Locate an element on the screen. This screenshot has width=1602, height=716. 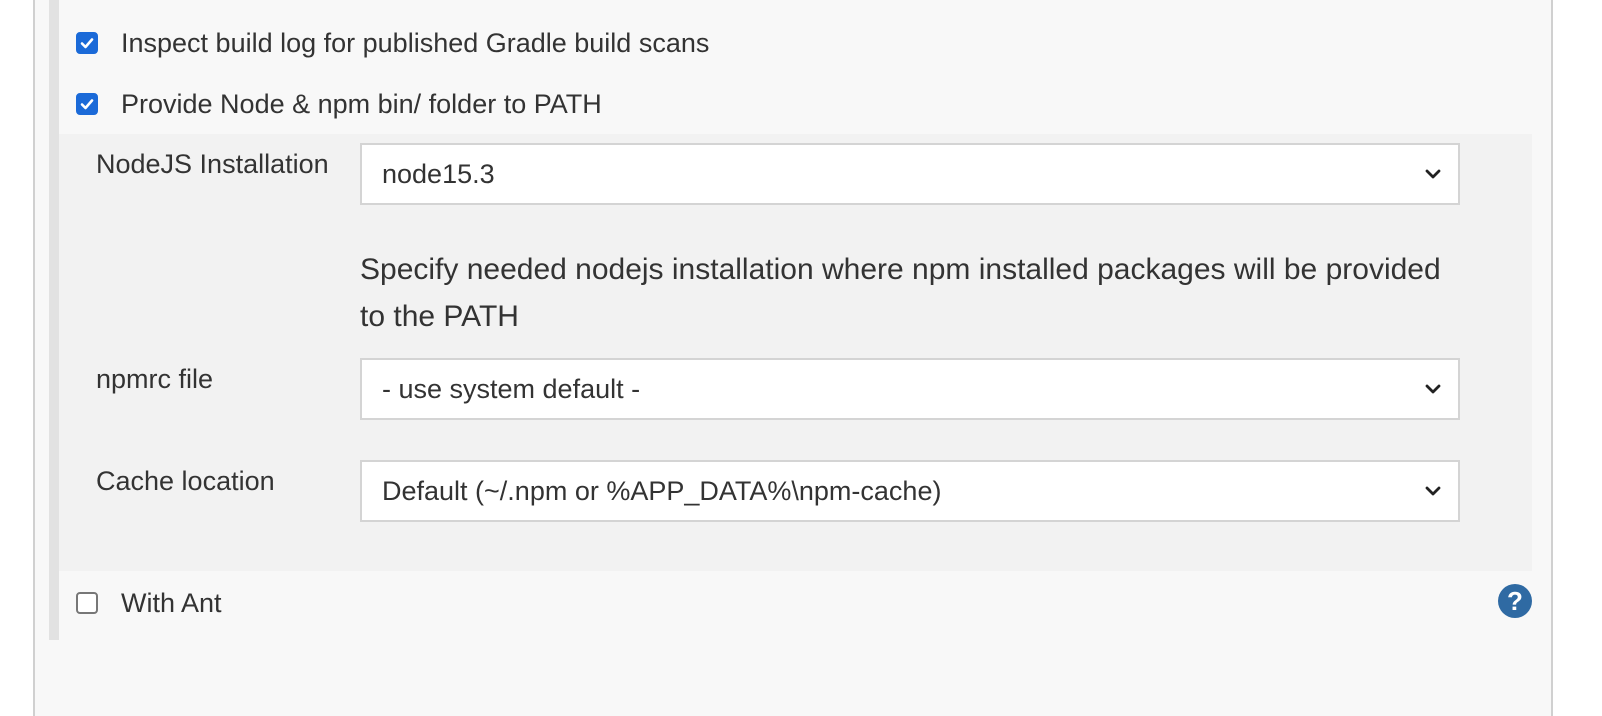
nodejs-installation-select: node15.3 is located at coordinates (910, 174).